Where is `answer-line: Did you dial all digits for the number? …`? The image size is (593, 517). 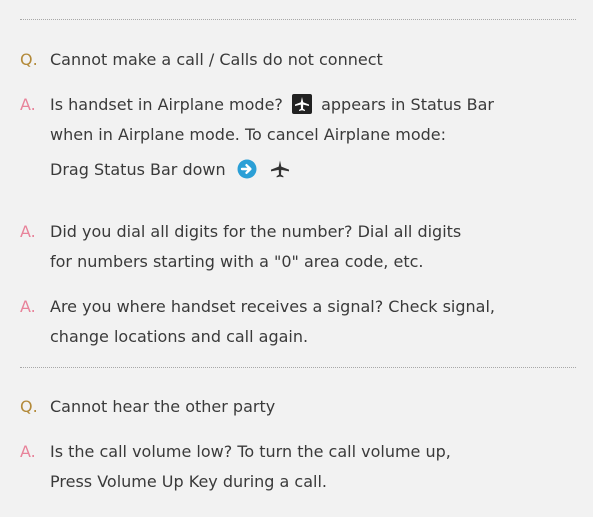 answer-line: Did you dial all digits for the number? … is located at coordinates (256, 231).